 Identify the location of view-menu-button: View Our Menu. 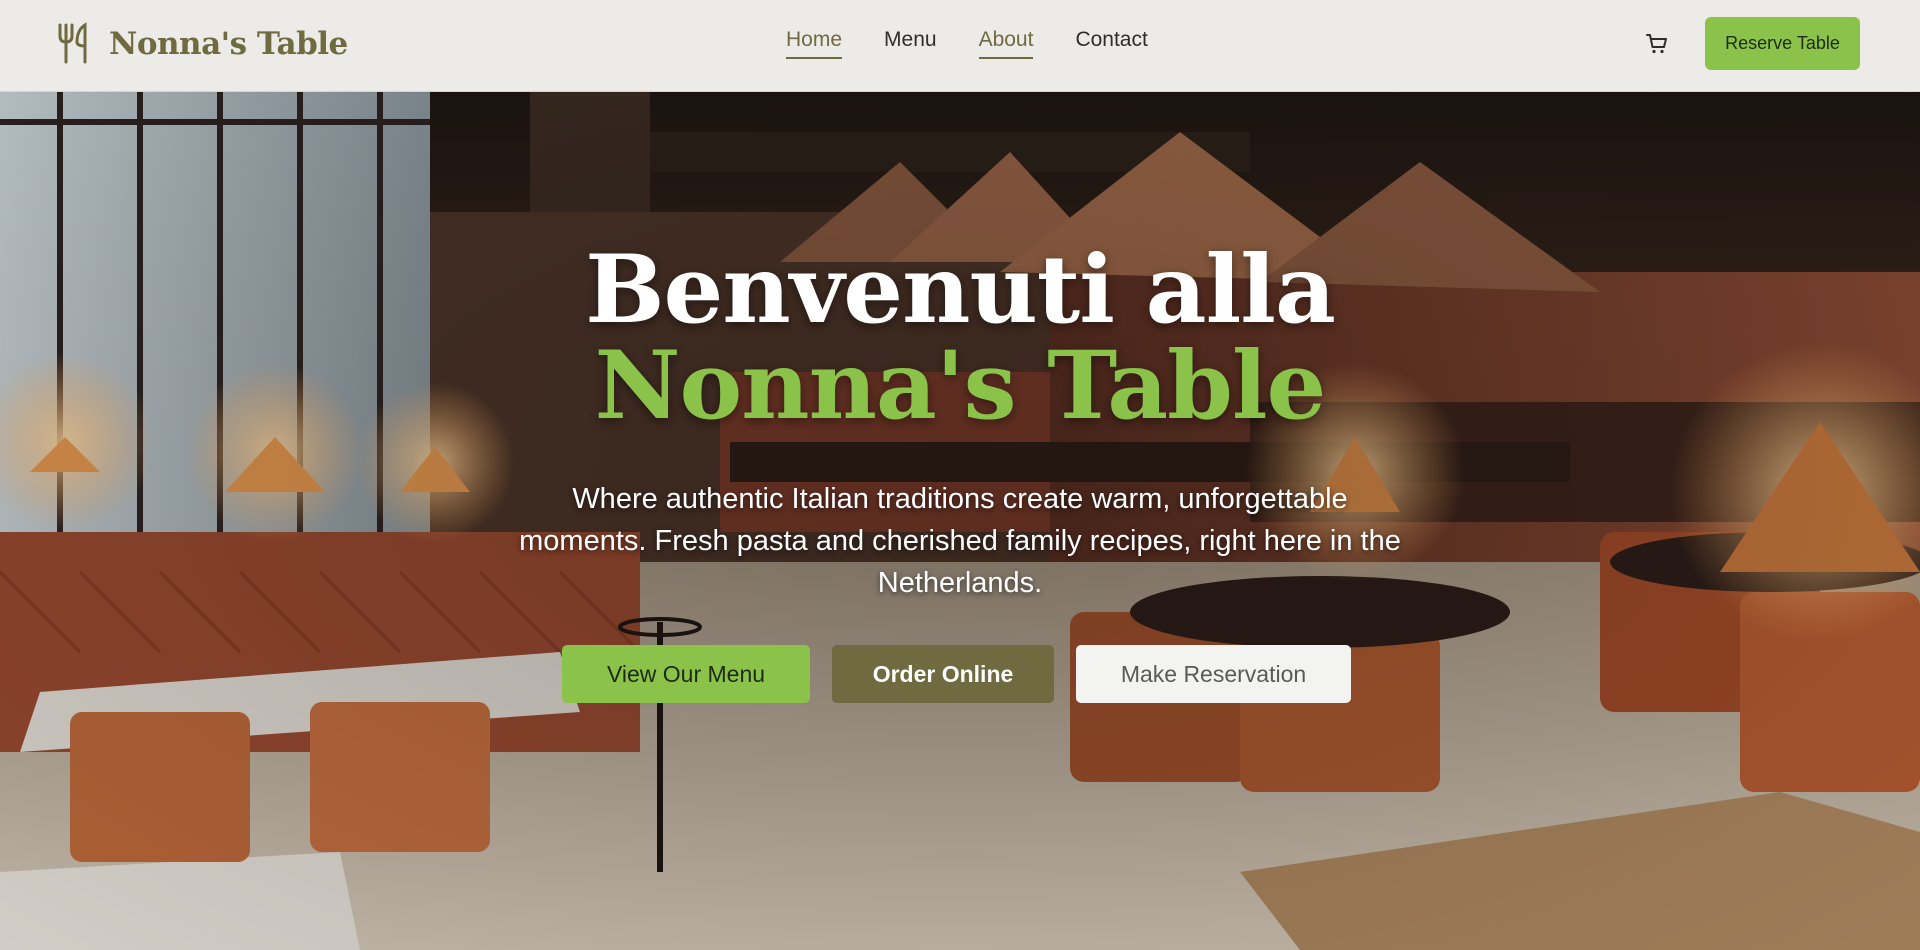
(686, 674).